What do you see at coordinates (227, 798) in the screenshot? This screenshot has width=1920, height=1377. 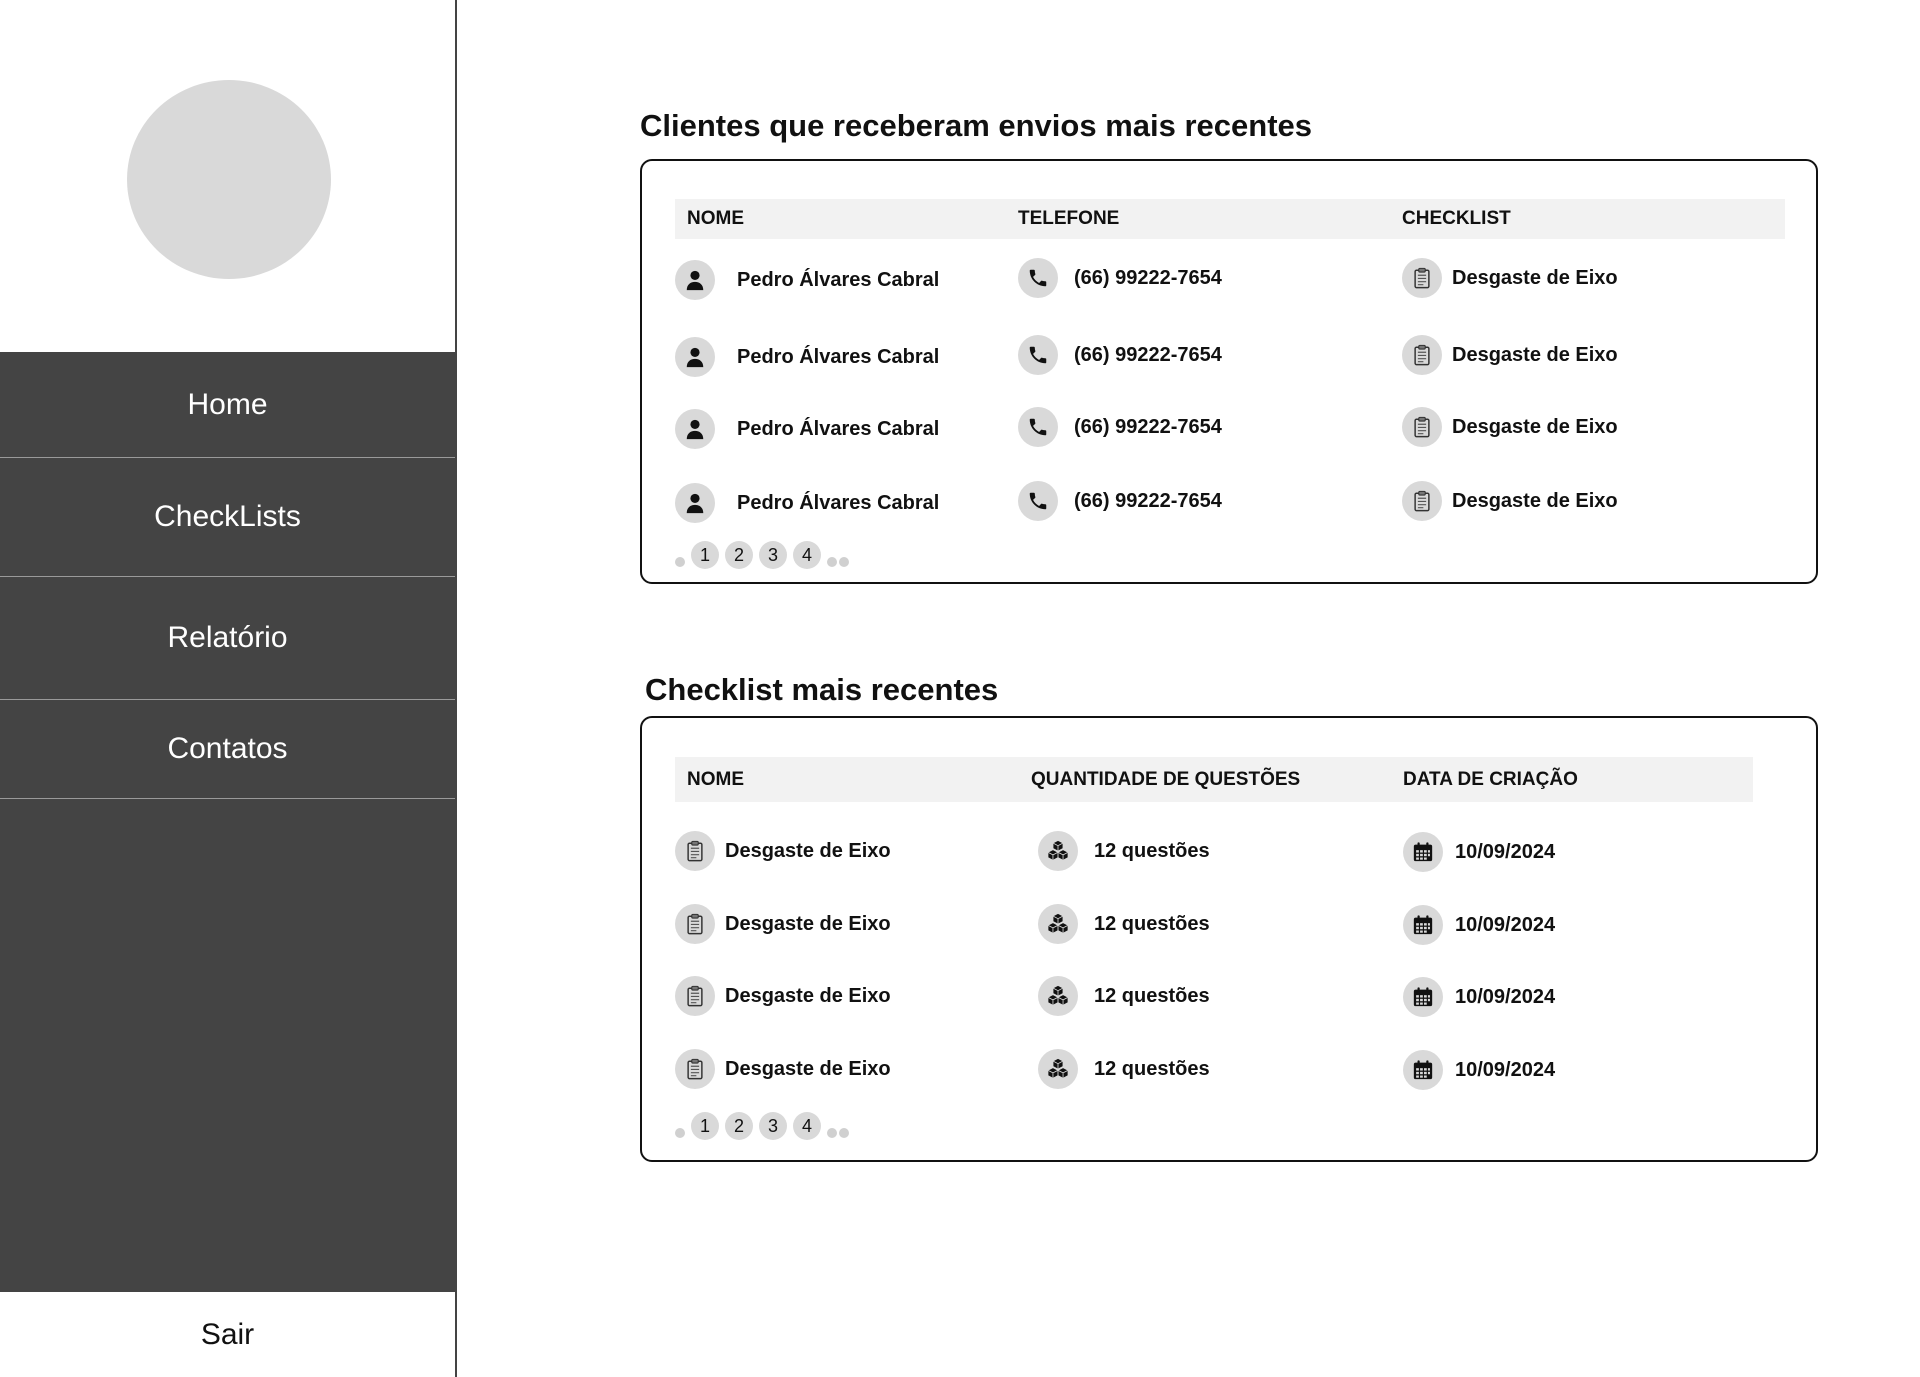 I see `nav-divider` at bounding box center [227, 798].